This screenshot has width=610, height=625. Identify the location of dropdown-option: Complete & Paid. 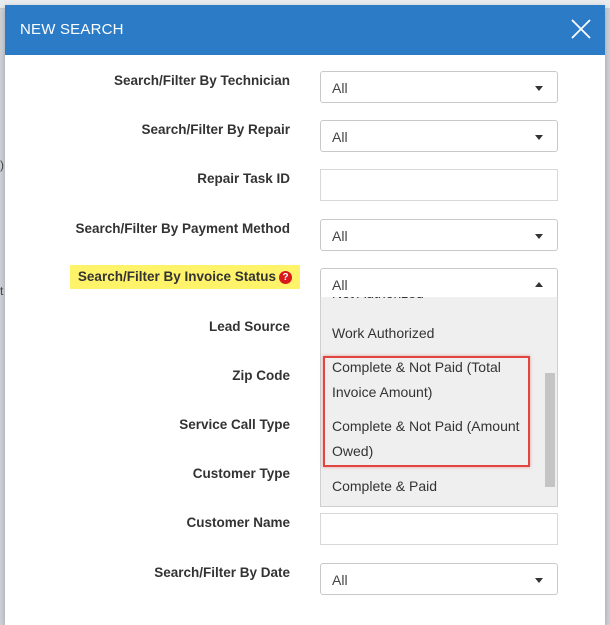
(429, 486).